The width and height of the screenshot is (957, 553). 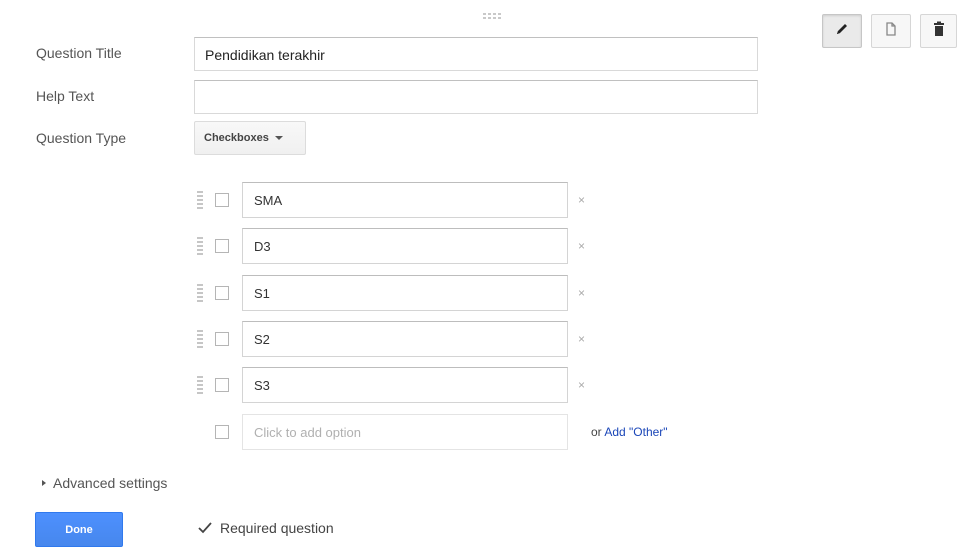 I want to click on question-title-label: Question Title, so click(x=79, y=53).